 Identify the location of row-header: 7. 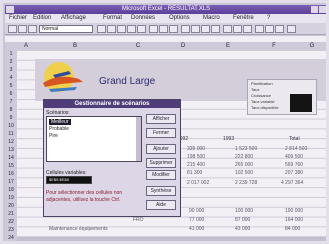
(11, 102).